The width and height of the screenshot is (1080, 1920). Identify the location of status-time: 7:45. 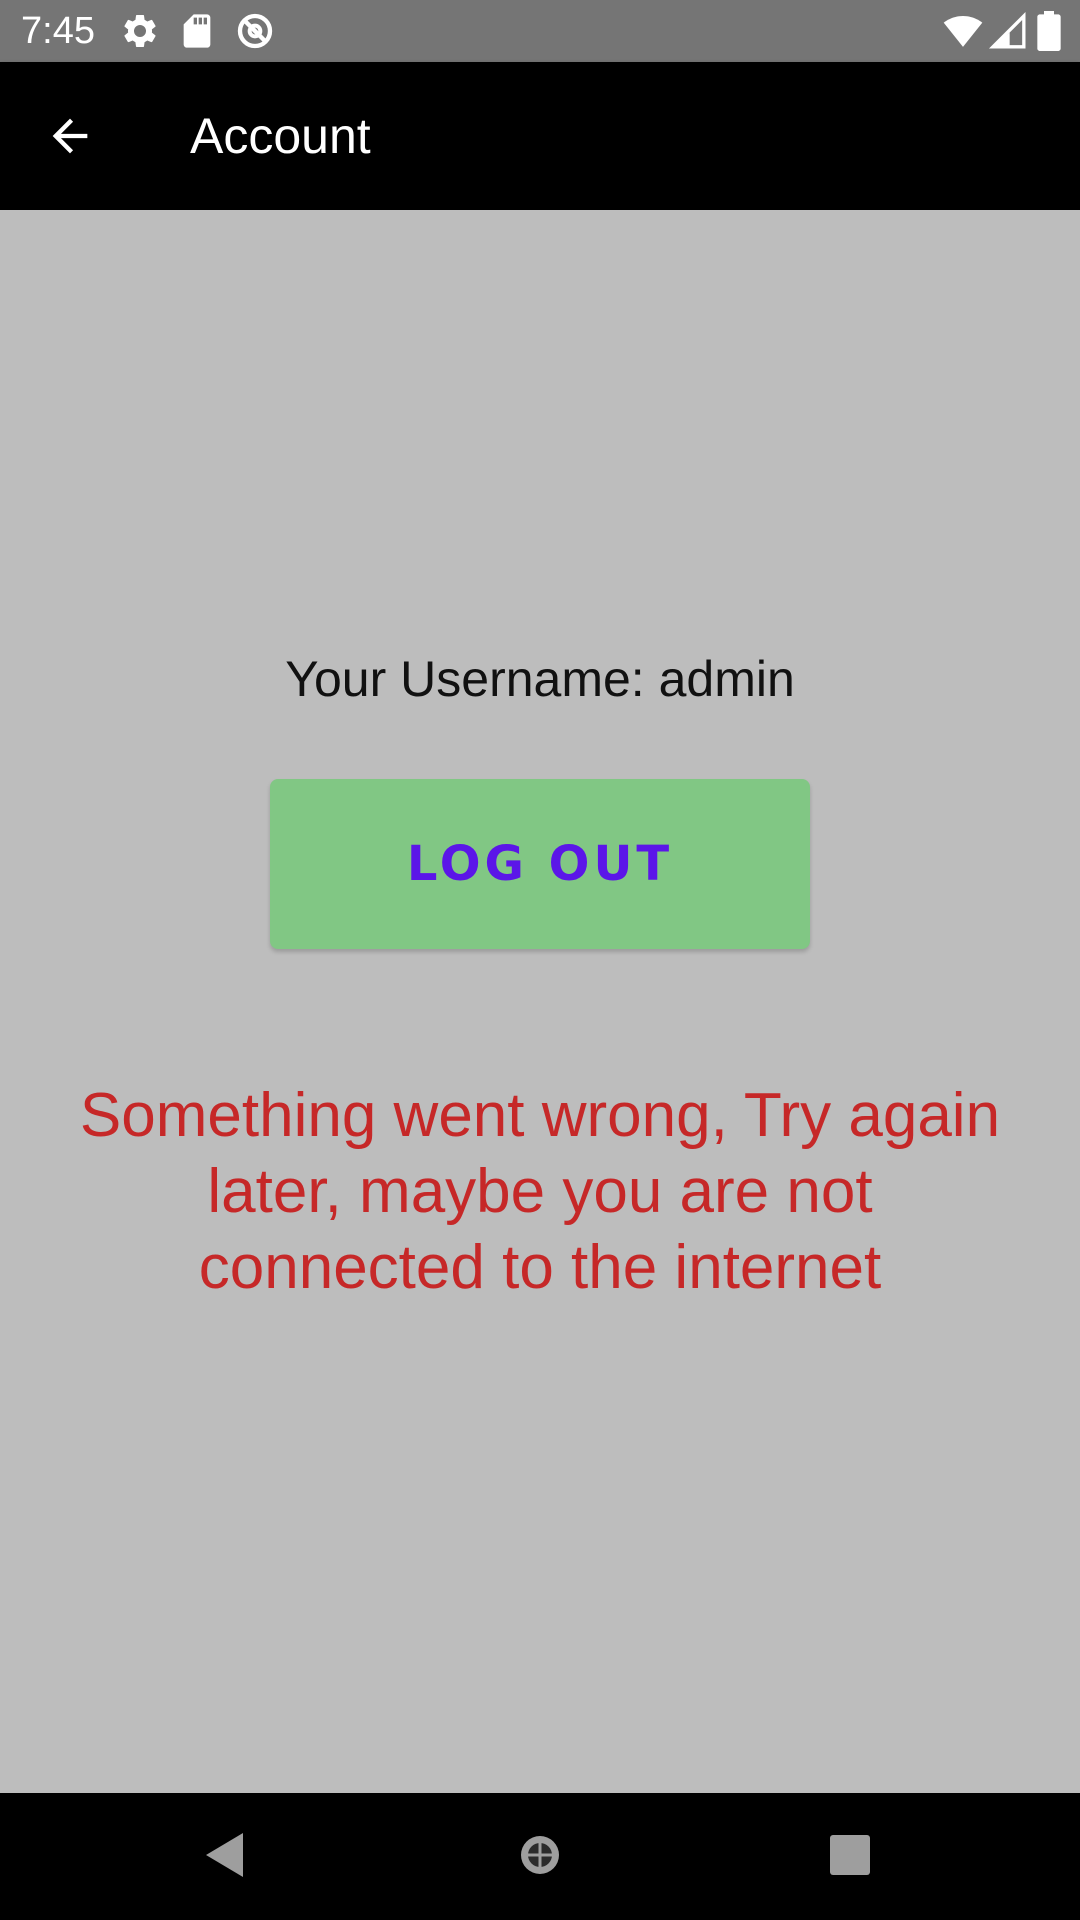
(58, 31).